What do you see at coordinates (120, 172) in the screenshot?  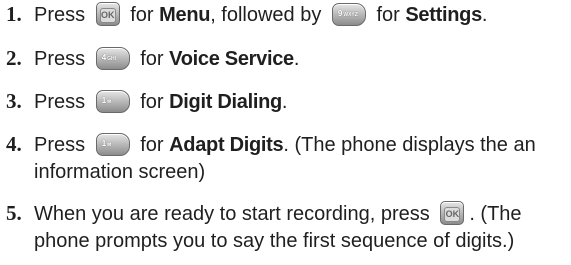 I see `step-continuation: information screen)` at bounding box center [120, 172].